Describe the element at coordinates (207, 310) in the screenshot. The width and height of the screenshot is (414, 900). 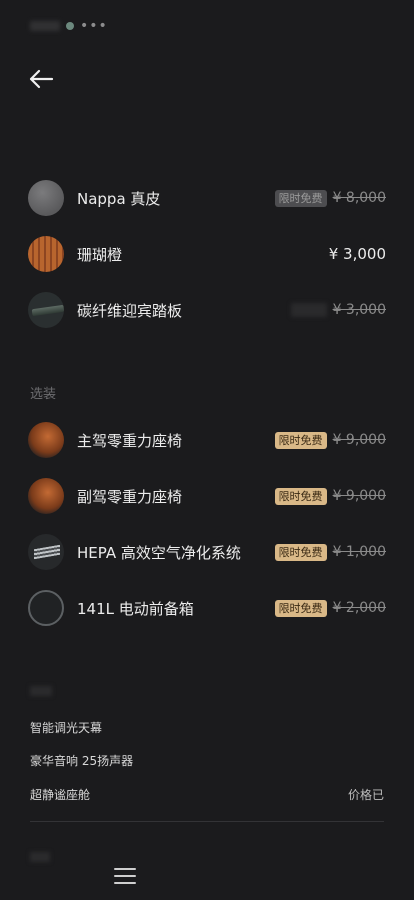
I see `option-row-carbon: 碳纤维迎宾踏板 ¥ 3,000` at that location.